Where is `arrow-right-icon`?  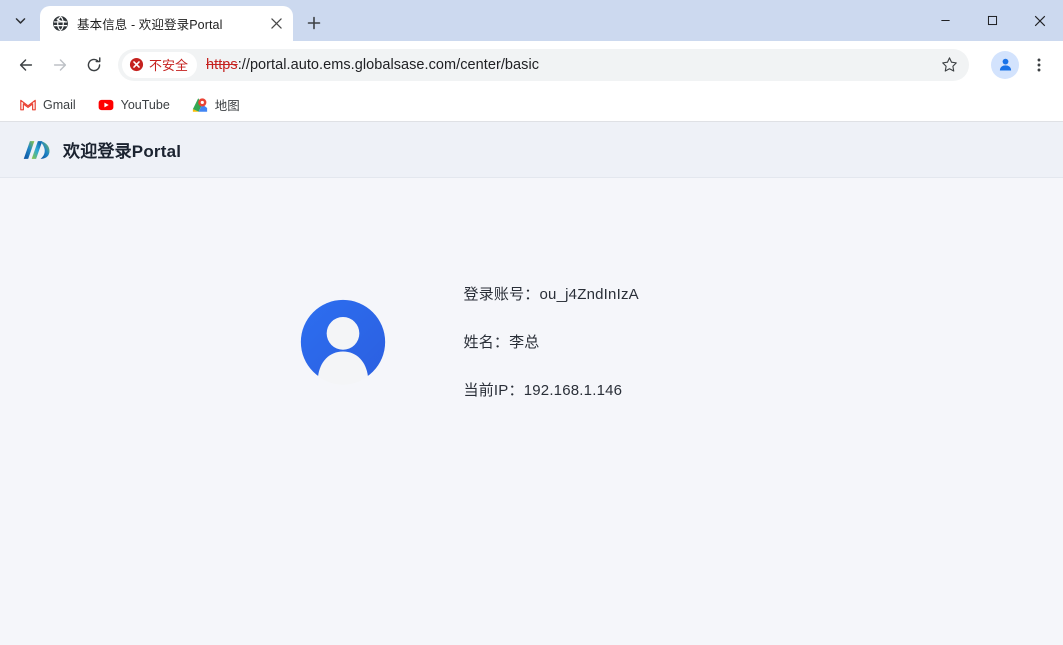
arrow-right-icon is located at coordinates (60, 64).